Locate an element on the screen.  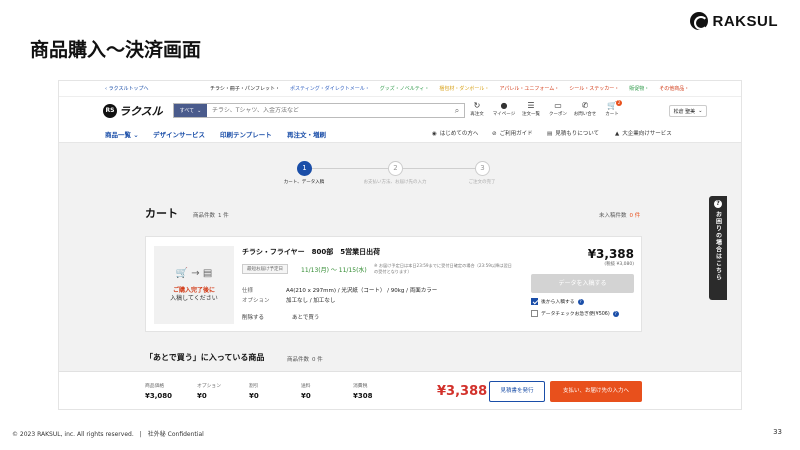
category-link: 販促物・ is located at coordinates (639, 89).